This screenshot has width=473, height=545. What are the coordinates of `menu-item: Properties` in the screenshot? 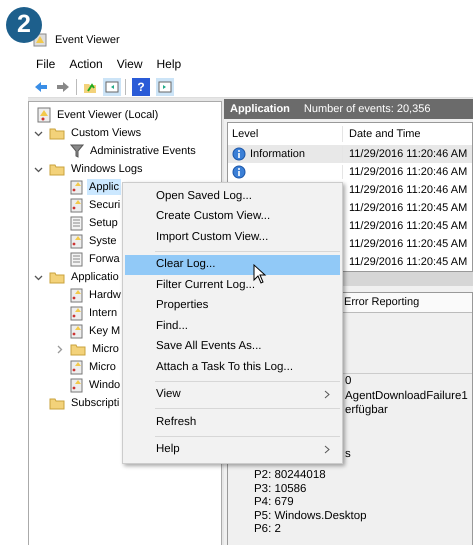 It's located at (232, 306).